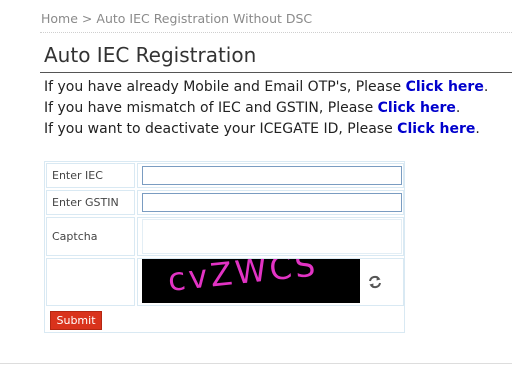  Describe the element at coordinates (276, 72) in the screenshot. I see `title-divider` at that location.